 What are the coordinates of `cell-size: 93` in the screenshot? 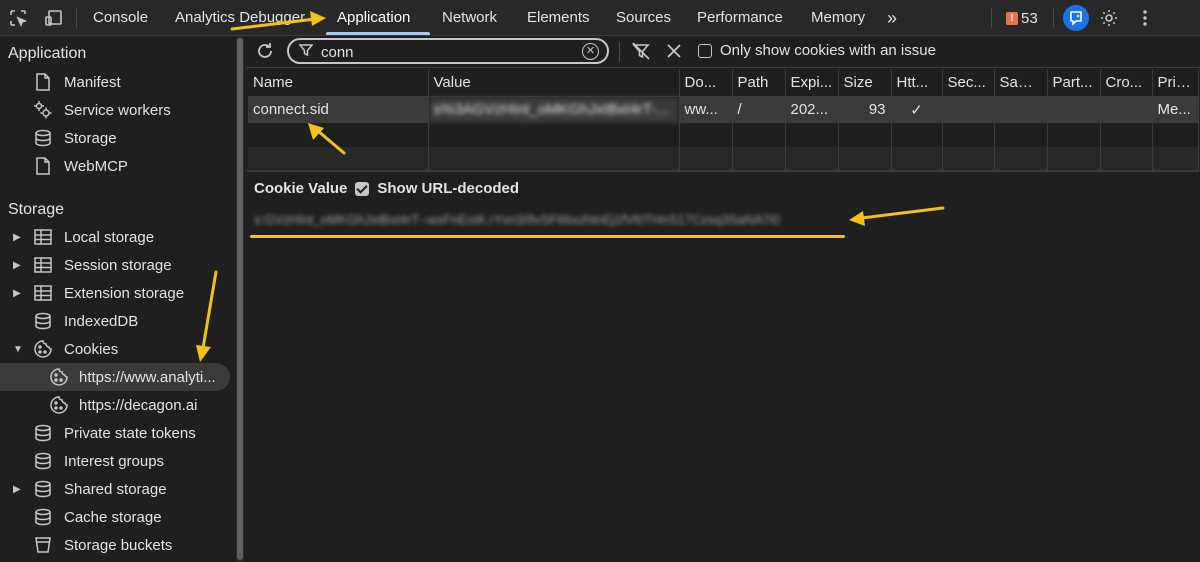 It's located at (865, 109).